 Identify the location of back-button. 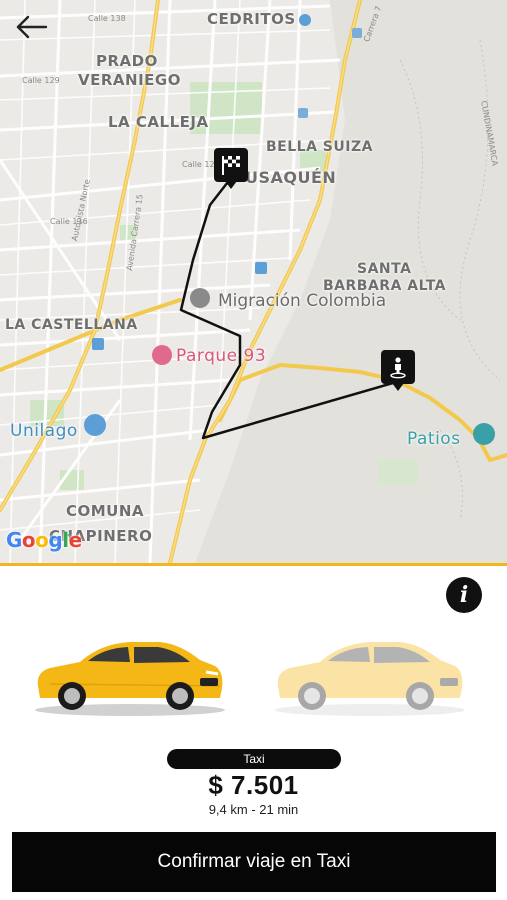
(32, 27).